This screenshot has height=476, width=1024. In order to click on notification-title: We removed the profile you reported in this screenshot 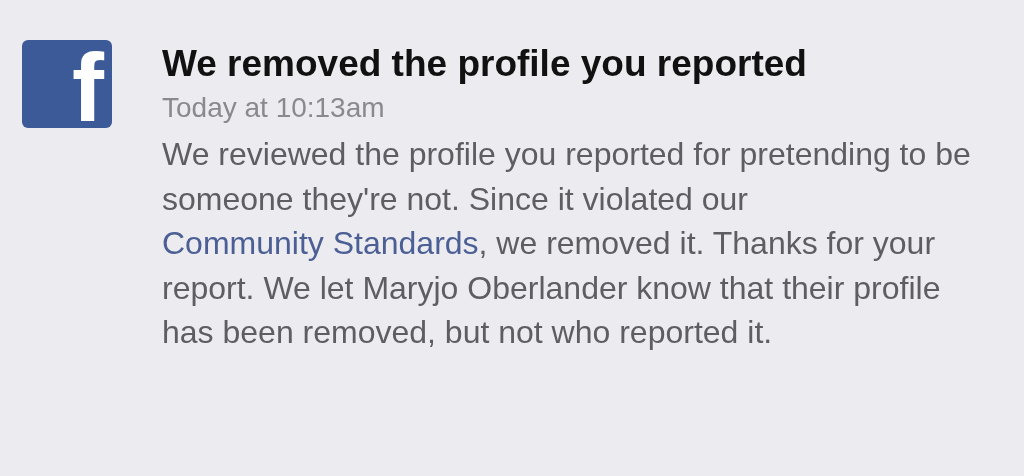, I will do `click(485, 64)`.